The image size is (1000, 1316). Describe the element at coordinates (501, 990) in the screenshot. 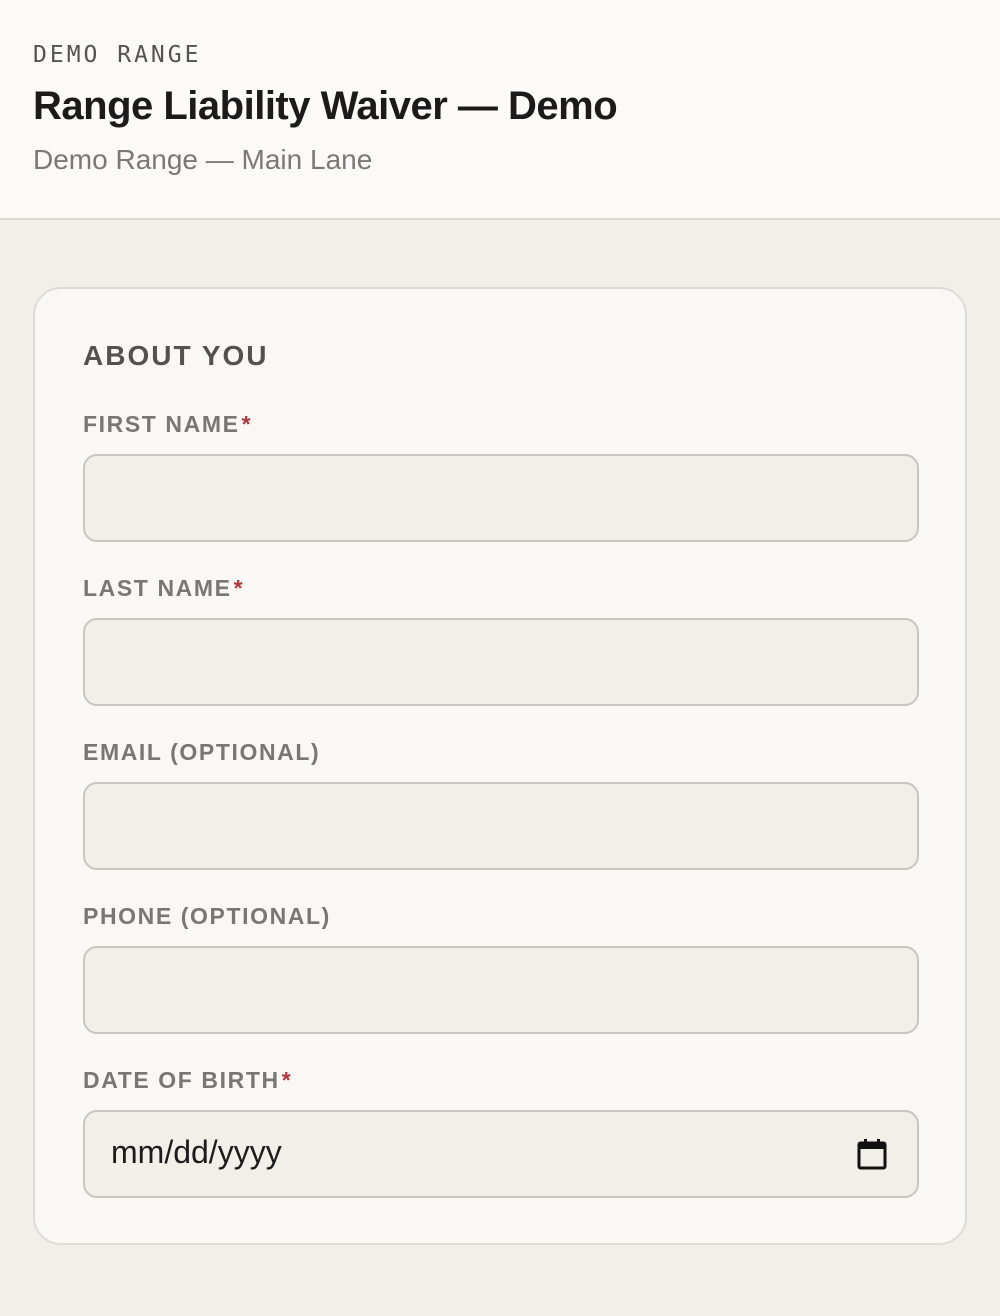

I see `phone-input` at that location.